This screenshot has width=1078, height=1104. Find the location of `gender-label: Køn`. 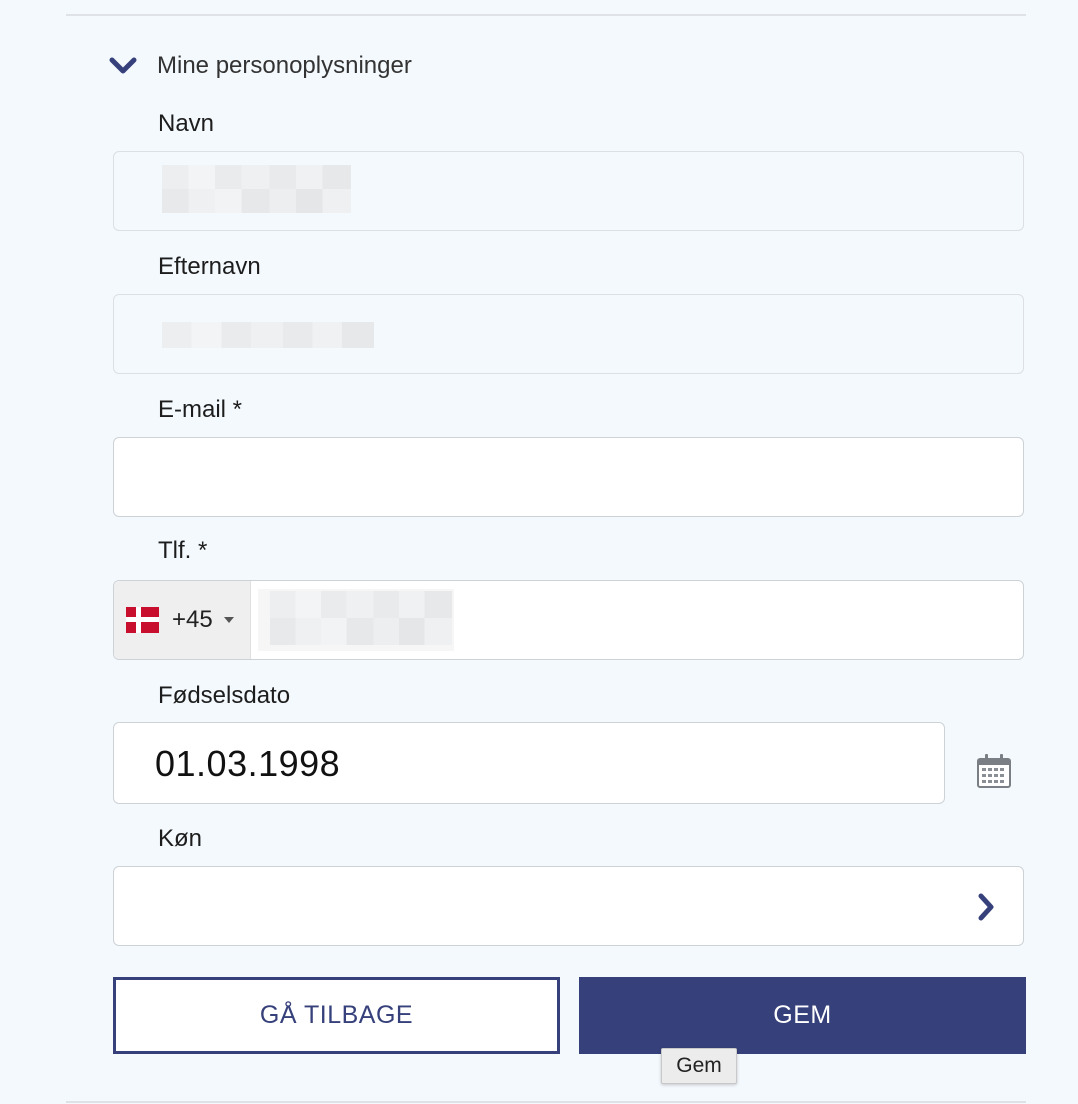

gender-label: Køn is located at coordinates (180, 838).